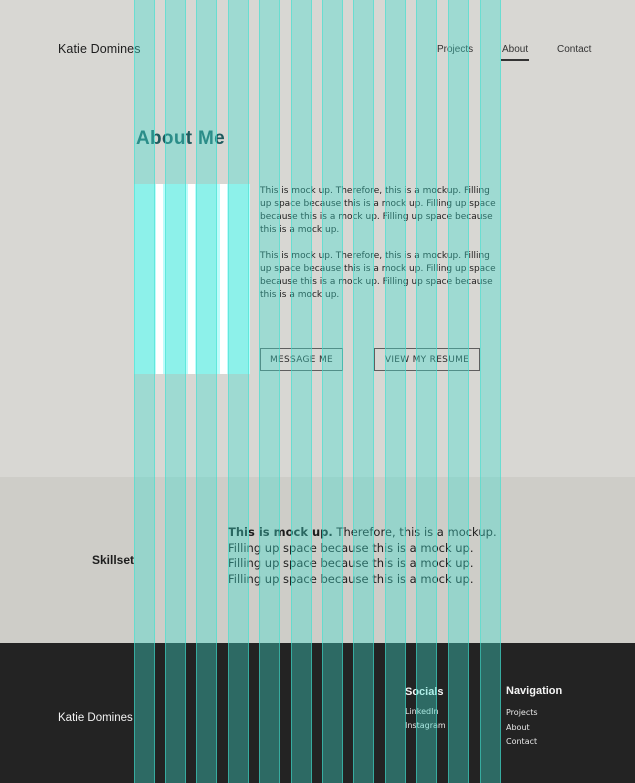  What do you see at coordinates (99, 49) in the screenshot?
I see `site-brand: Katie Domines` at bounding box center [99, 49].